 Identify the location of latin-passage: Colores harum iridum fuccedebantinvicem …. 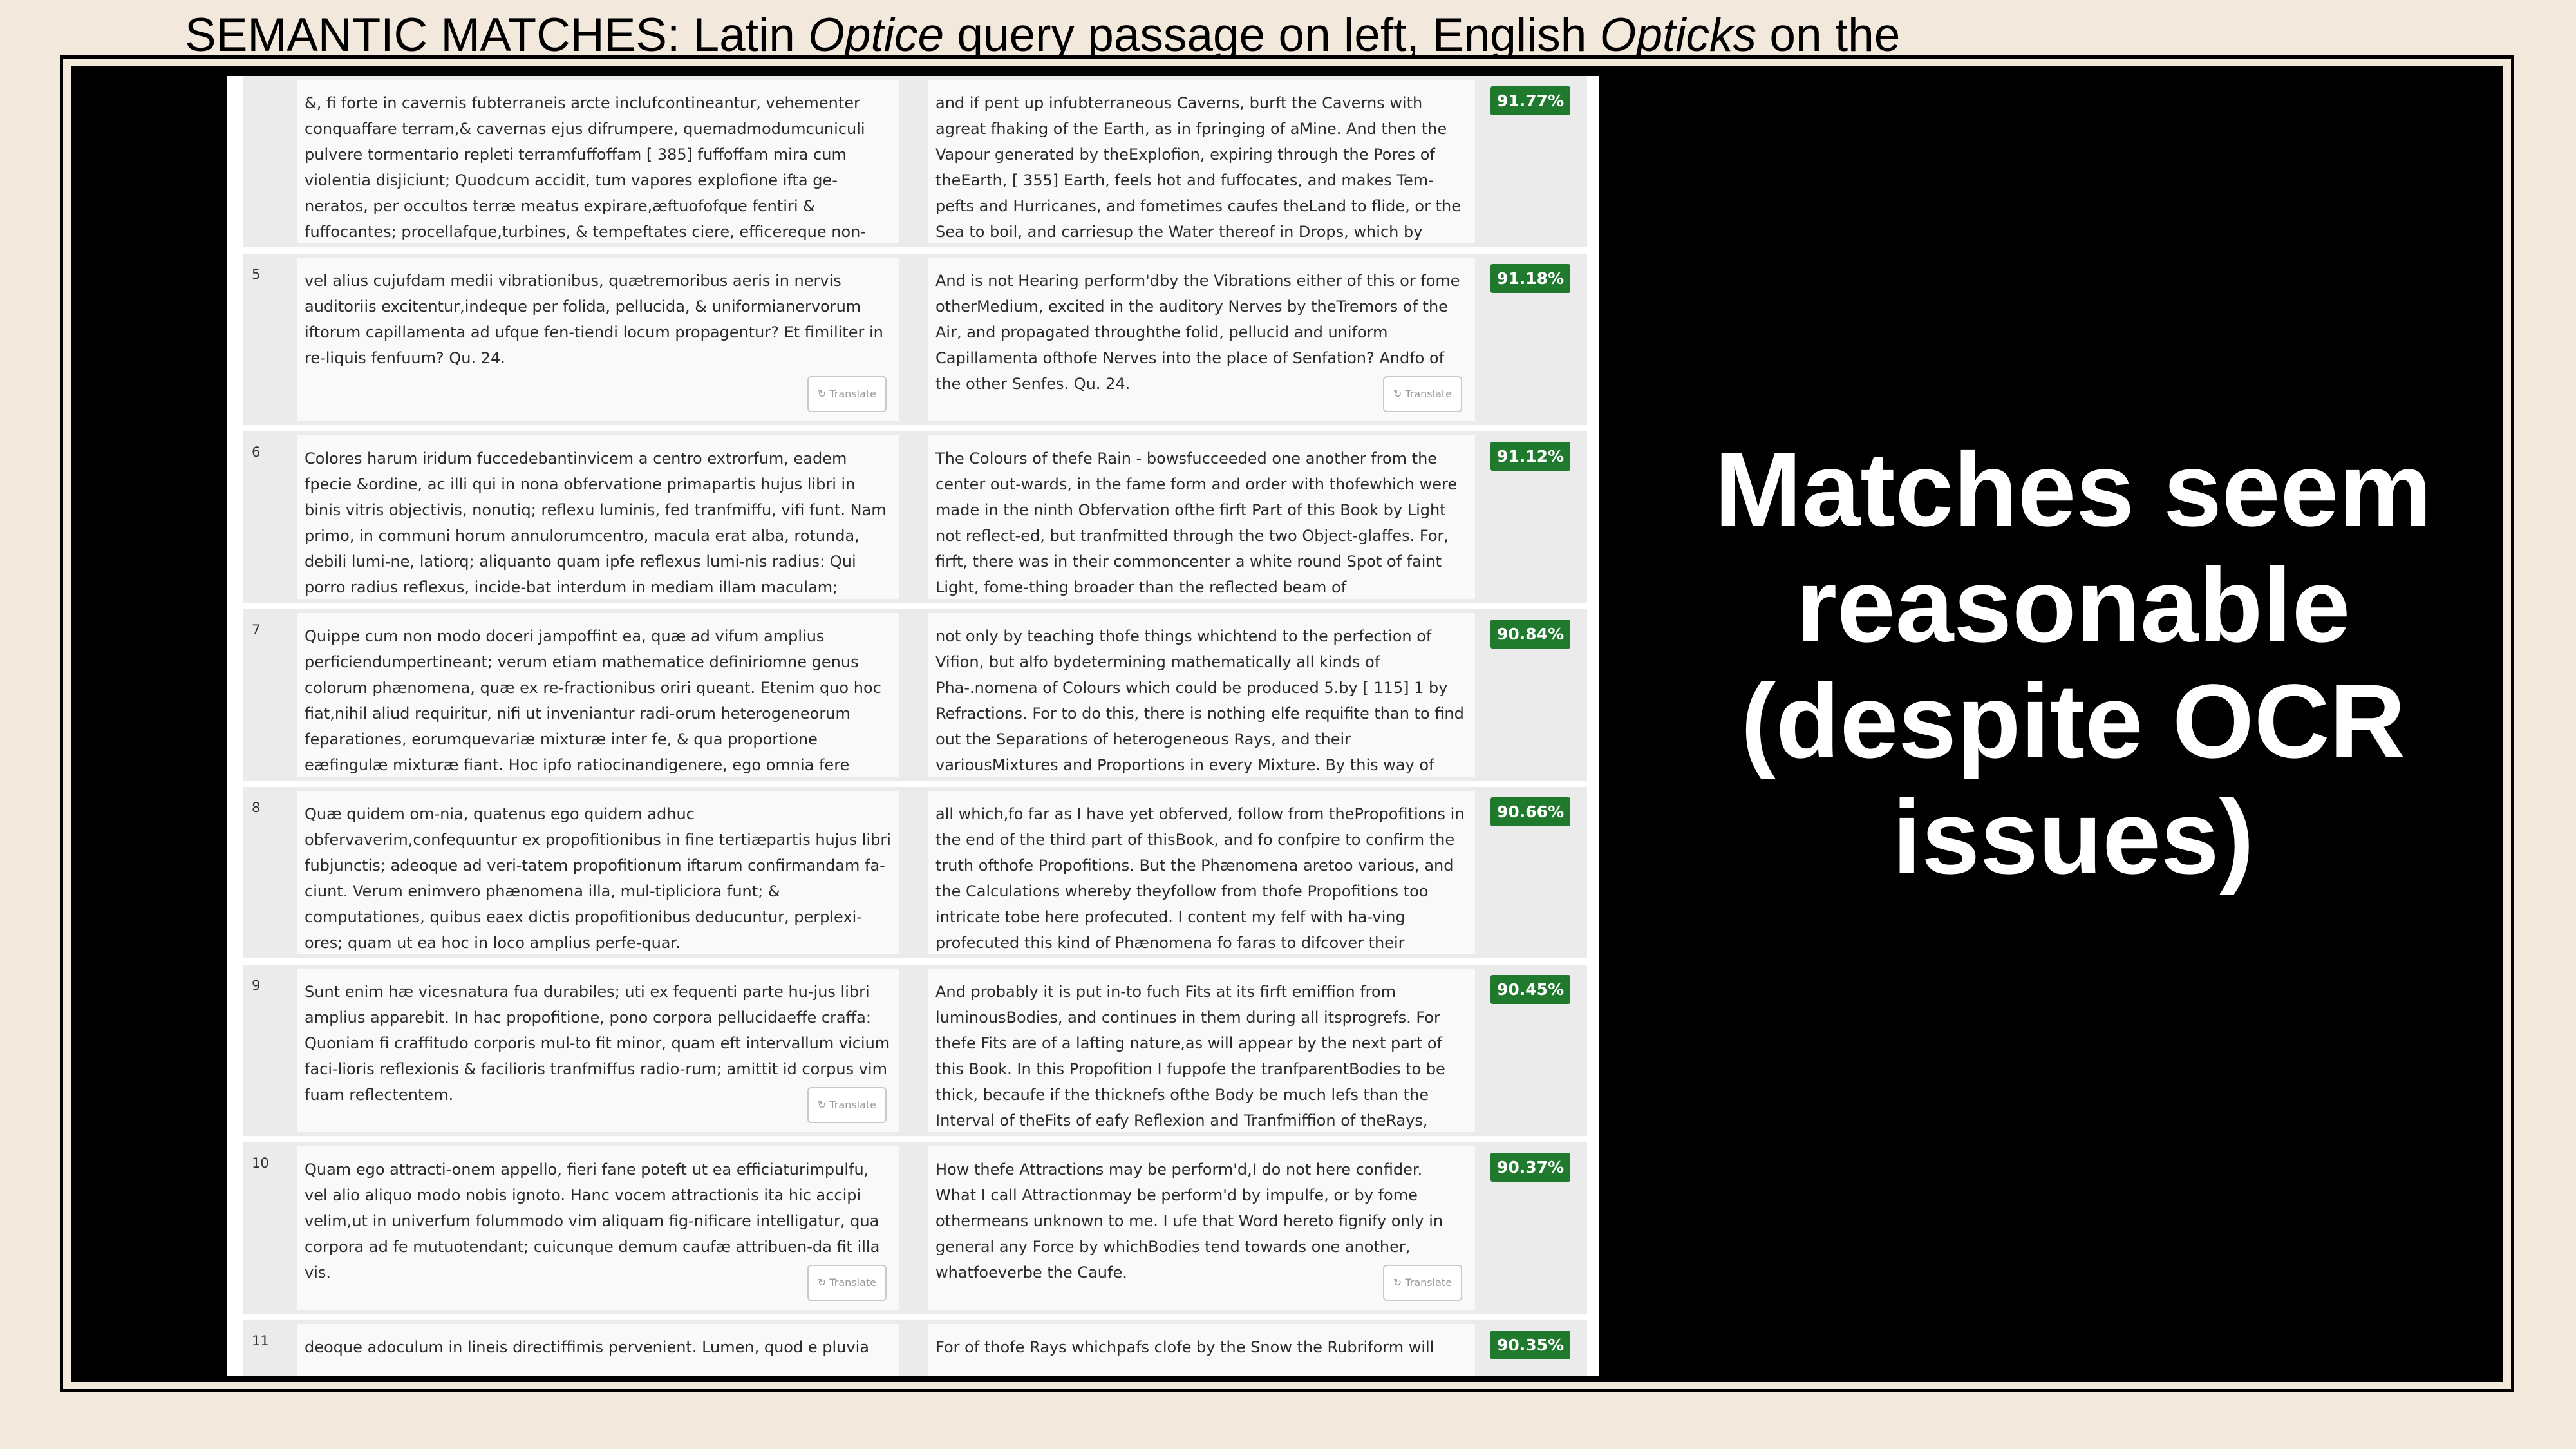
(598, 517).